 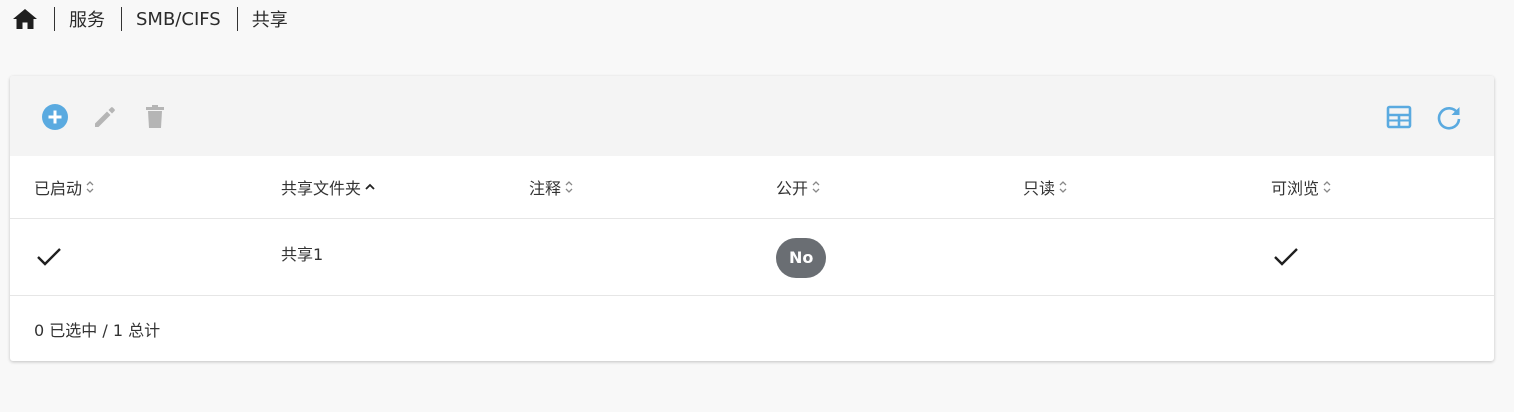 What do you see at coordinates (178, 19) in the screenshot?
I see `breadcrumb-item-smb: SMB/CIFS` at bounding box center [178, 19].